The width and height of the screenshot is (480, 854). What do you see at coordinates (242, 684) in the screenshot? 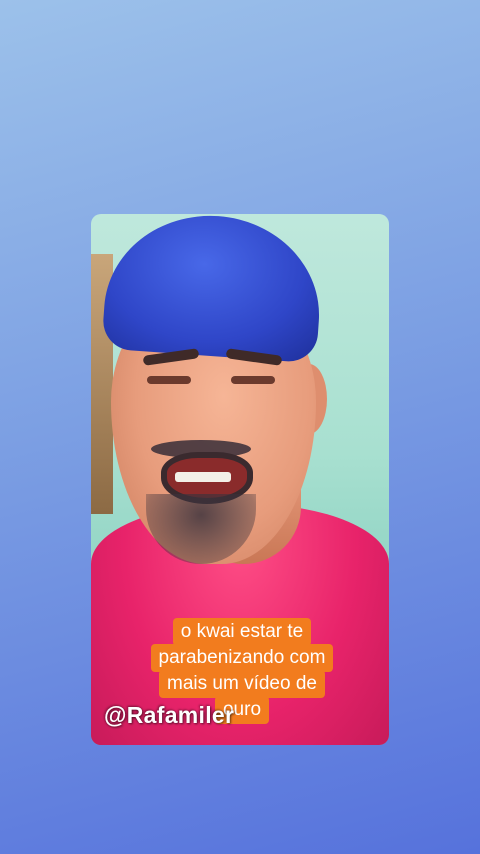
I see `caption-line: mais um vídeo de` at bounding box center [242, 684].